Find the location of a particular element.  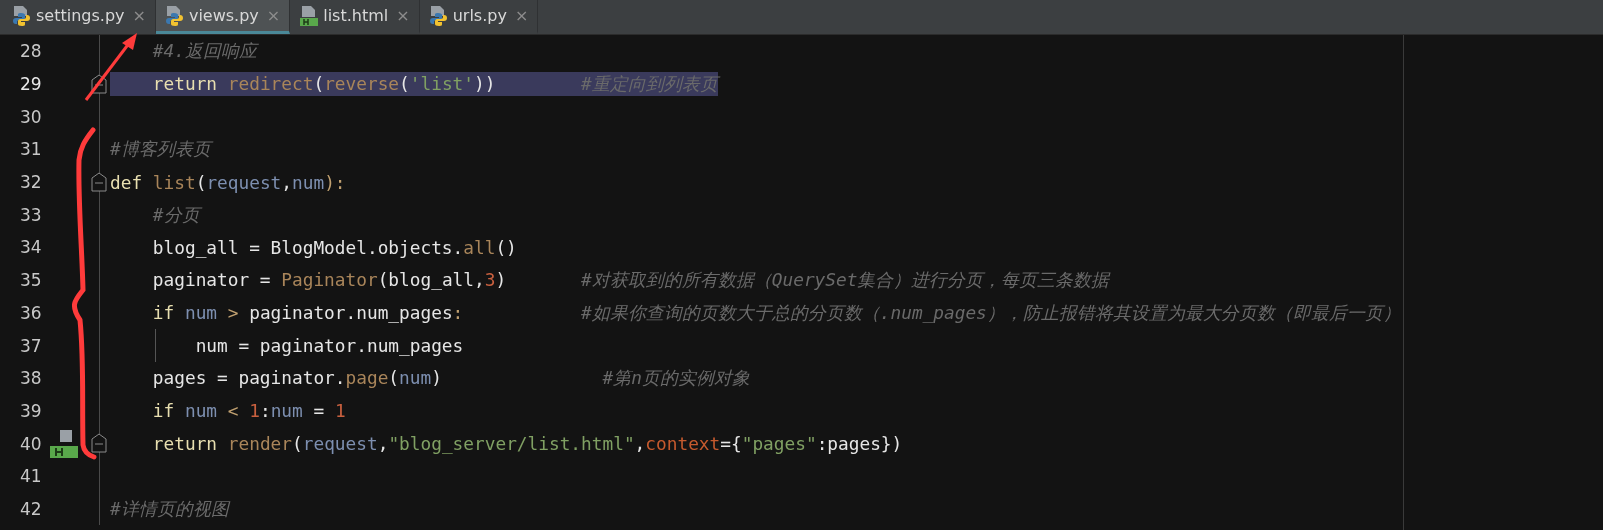

code-text: pages = paginator. is located at coordinates (248, 378).